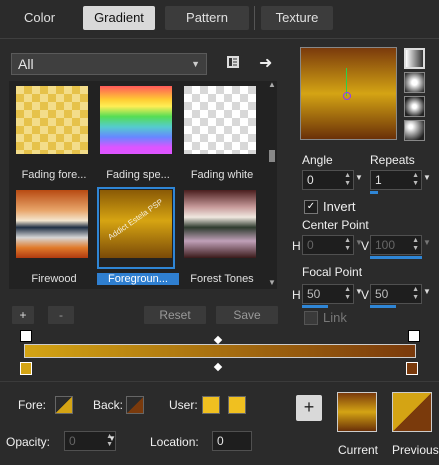 The width and height of the screenshot is (439, 465). Describe the element at coordinates (309, 408) in the screenshot. I see `add-to-library-button: +` at that location.